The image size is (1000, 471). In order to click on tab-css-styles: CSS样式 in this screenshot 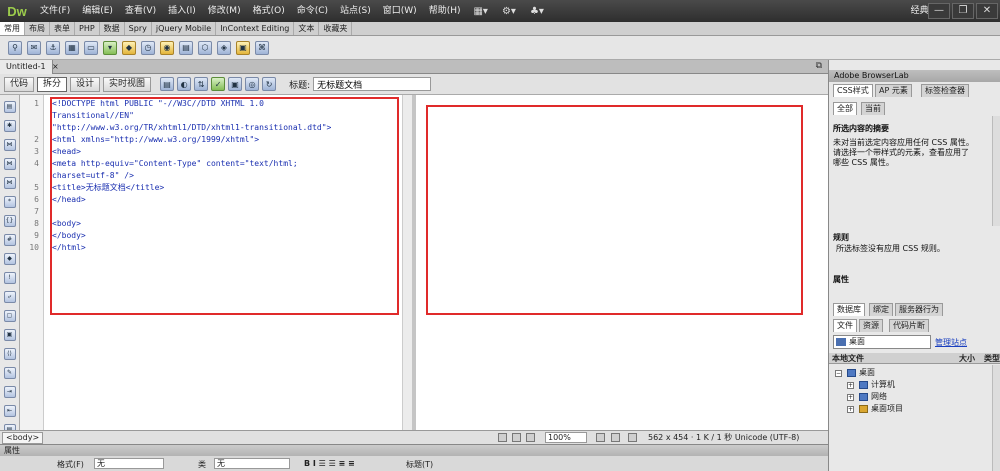, I will do `click(853, 90)`.